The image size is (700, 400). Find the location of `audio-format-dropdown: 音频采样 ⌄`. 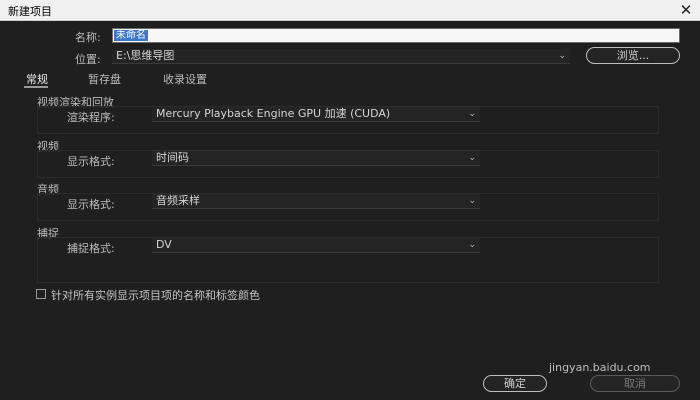

audio-format-dropdown: 音频采样 ⌄ is located at coordinates (316, 201).